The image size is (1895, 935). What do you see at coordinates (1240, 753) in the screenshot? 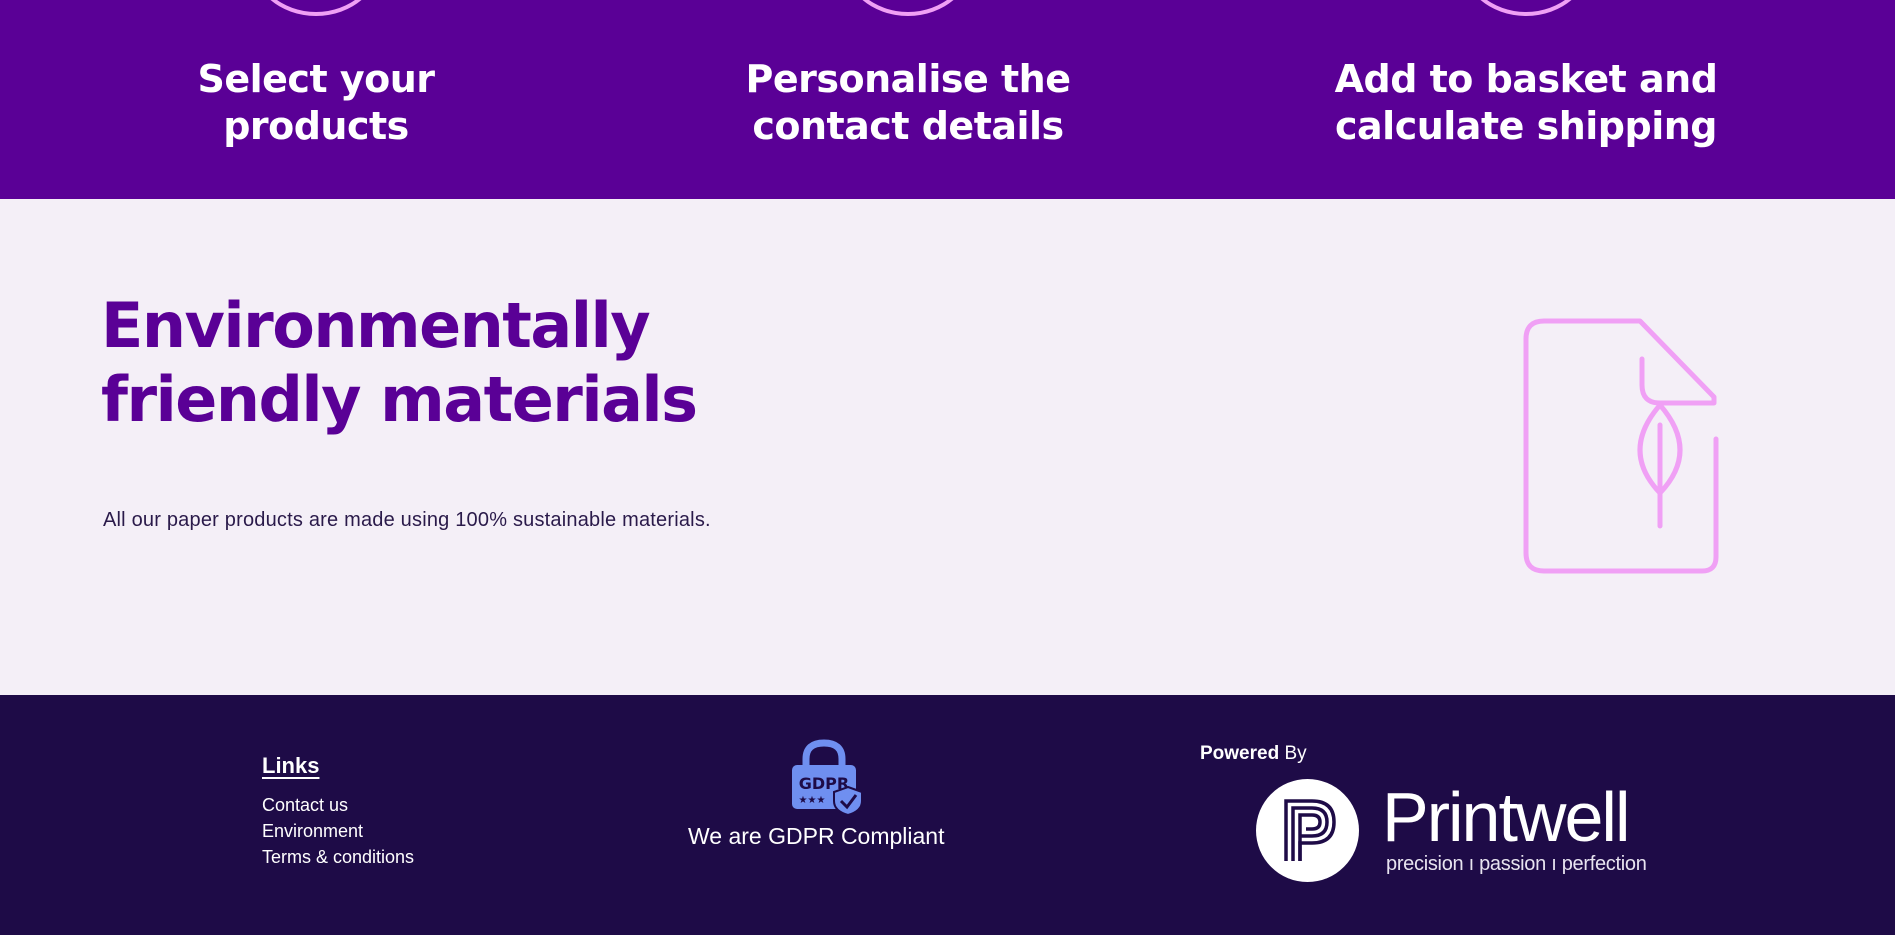
I see `powered-label: Powered` at bounding box center [1240, 753].